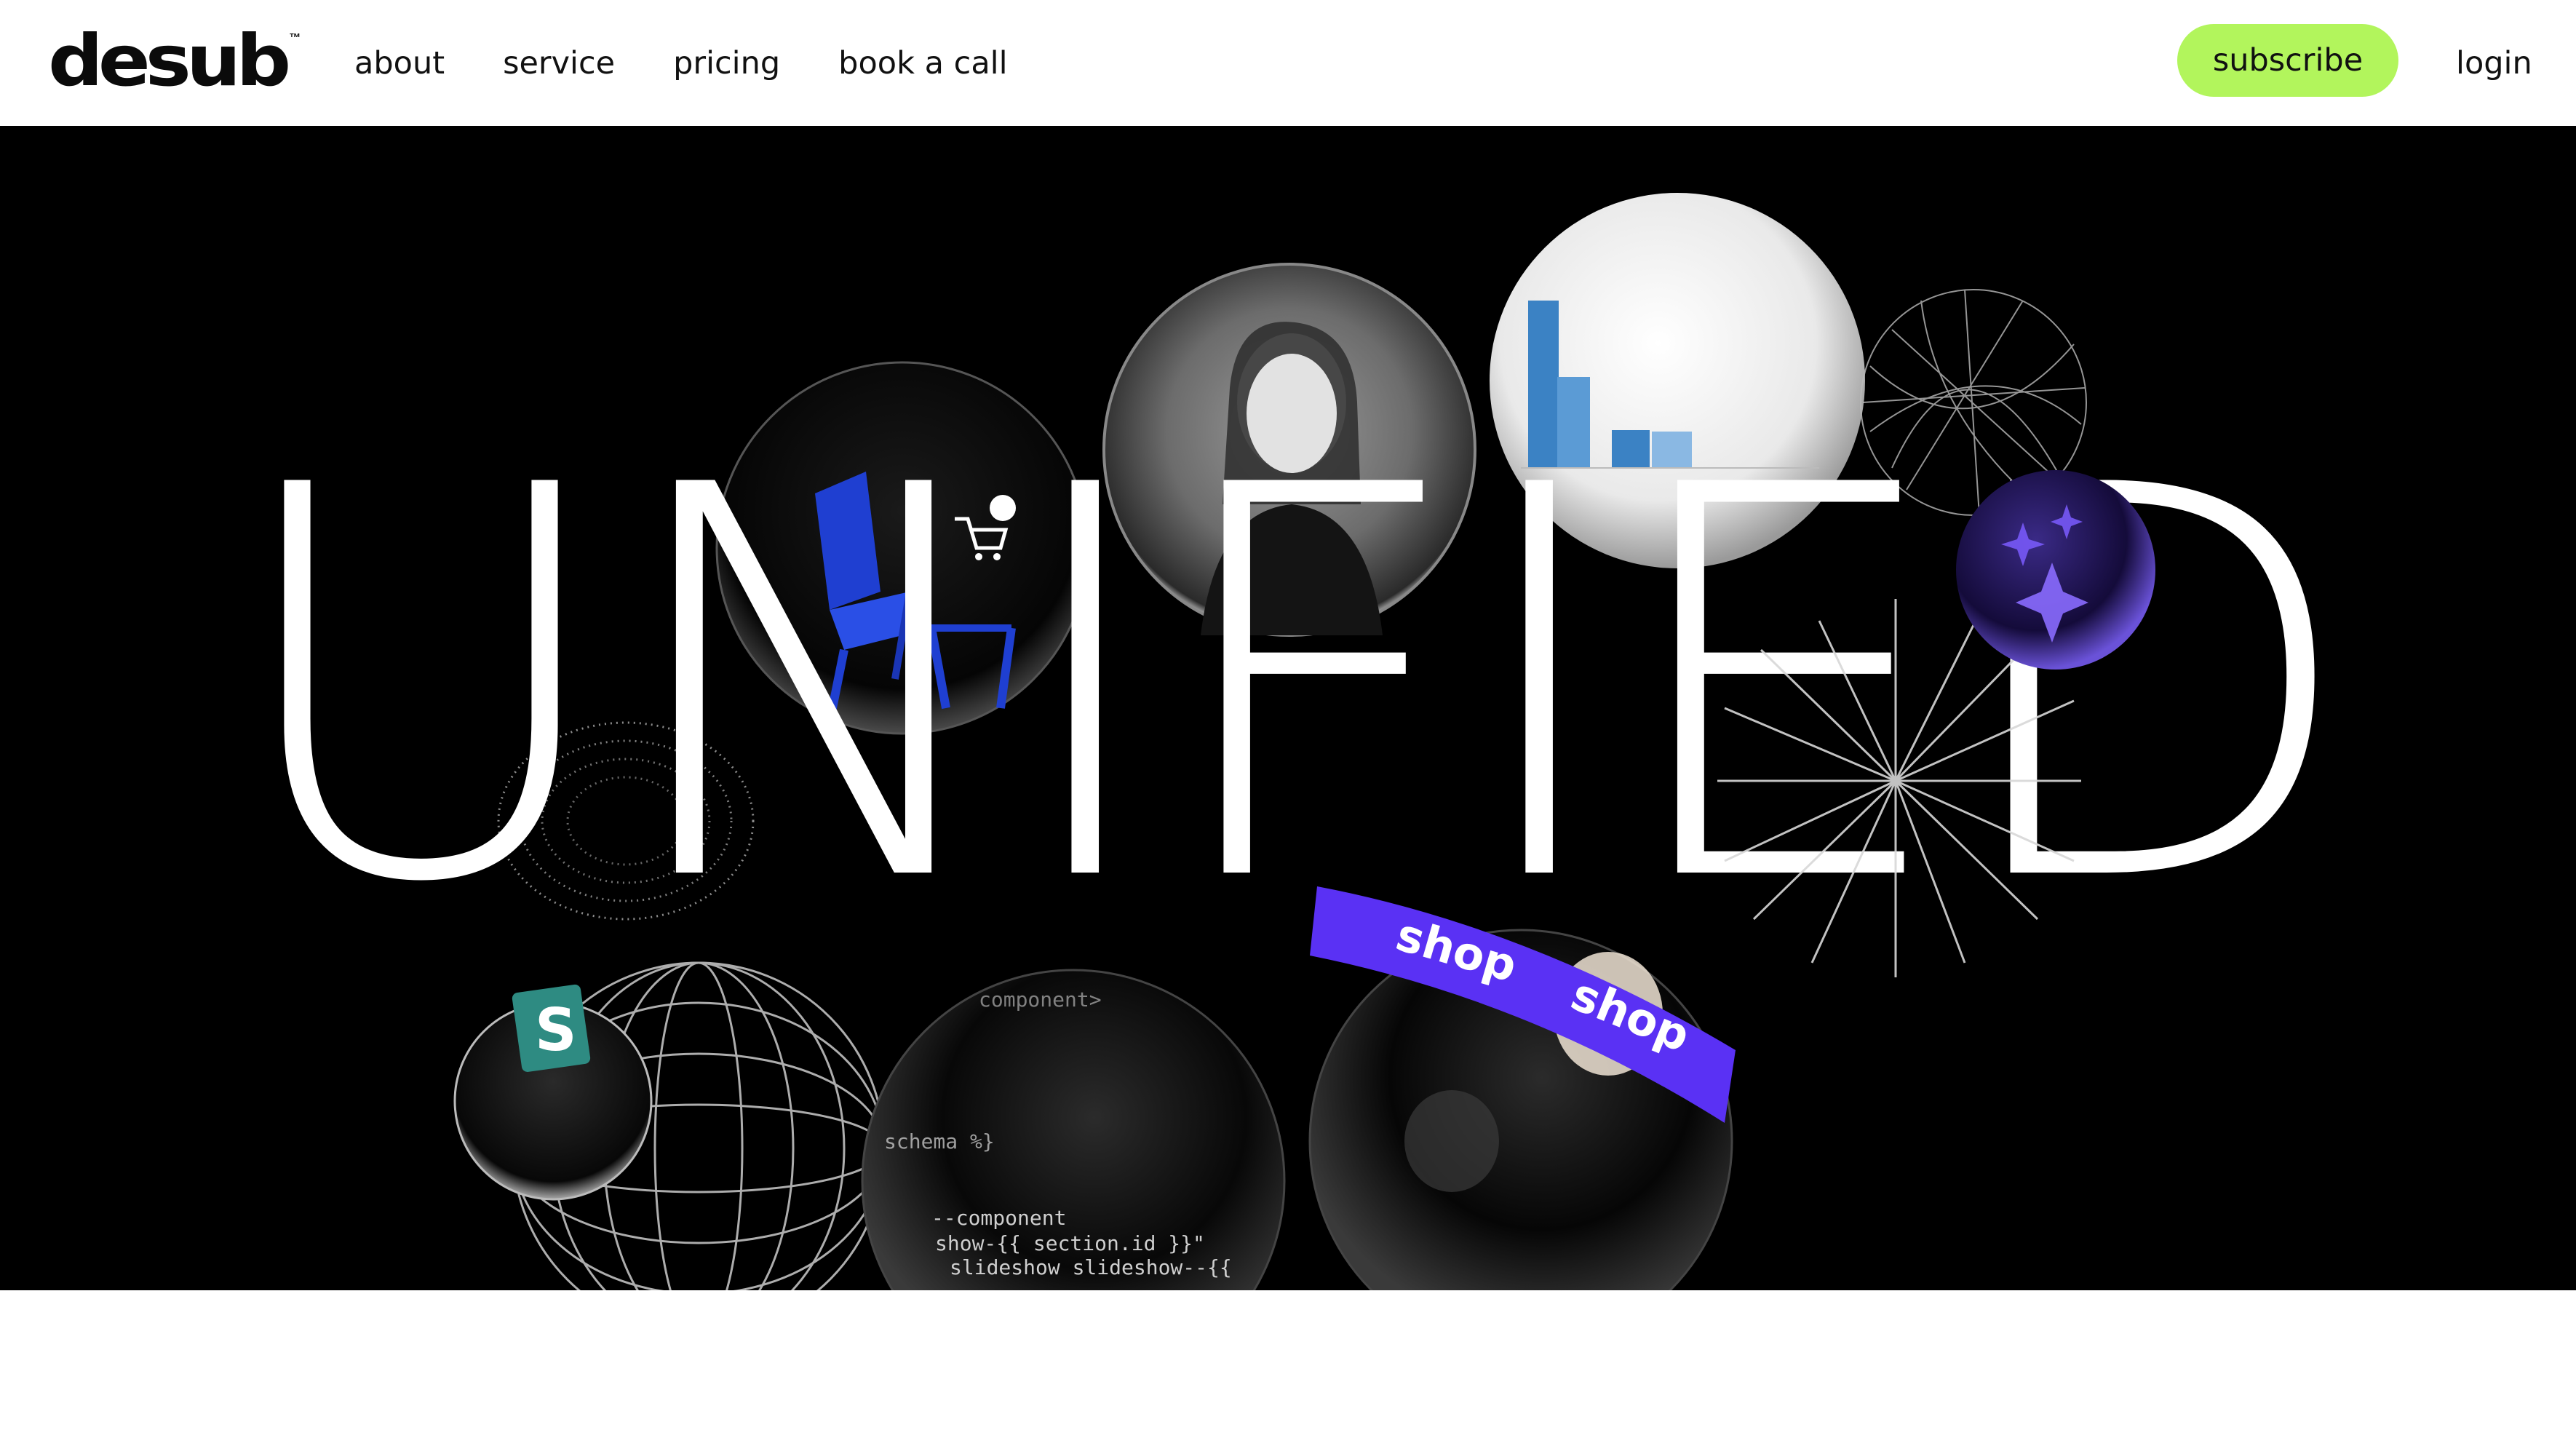 Image resolution: width=2576 pixels, height=1430 pixels. What do you see at coordinates (940, 1141) in the screenshot?
I see `code-line-2: schema %}` at bounding box center [940, 1141].